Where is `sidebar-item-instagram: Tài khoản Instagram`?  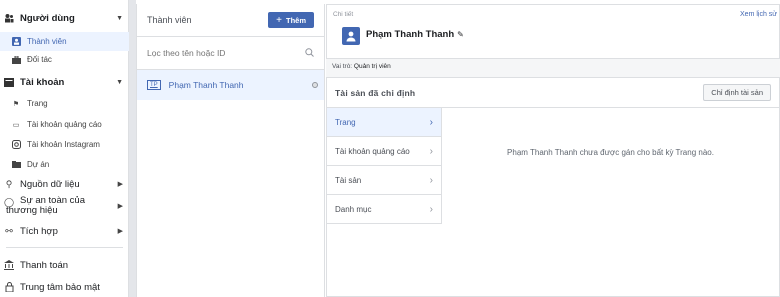 sidebar-item-instagram: Tài khoản Instagram is located at coordinates (64, 144).